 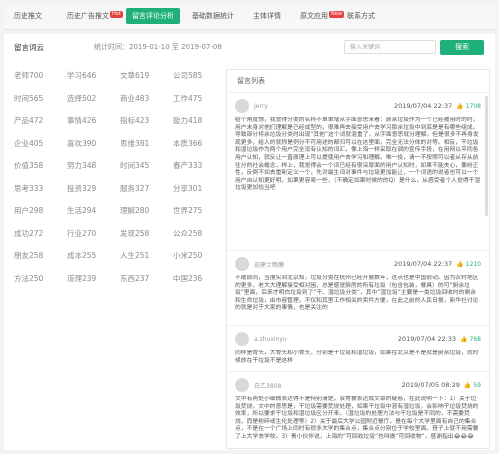 I want to click on cloud-word: 工作475, so click(x=188, y=98).